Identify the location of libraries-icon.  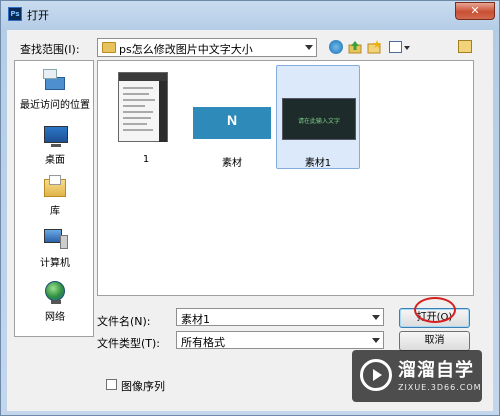
(55, 186).